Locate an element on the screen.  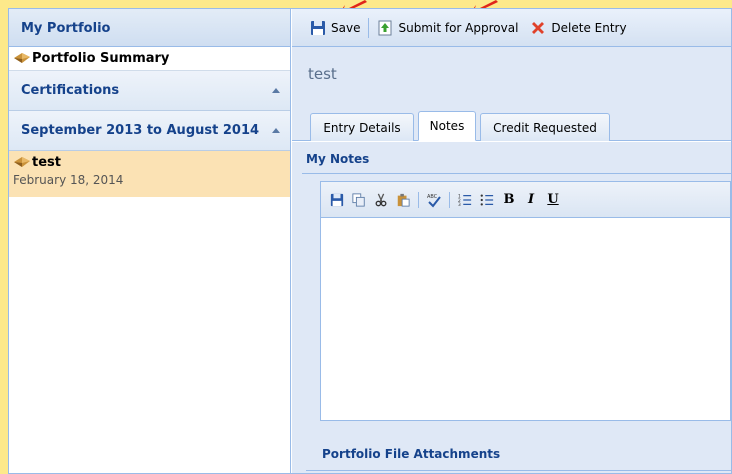
section-label: Certifications is located at coordinates (70, 90).